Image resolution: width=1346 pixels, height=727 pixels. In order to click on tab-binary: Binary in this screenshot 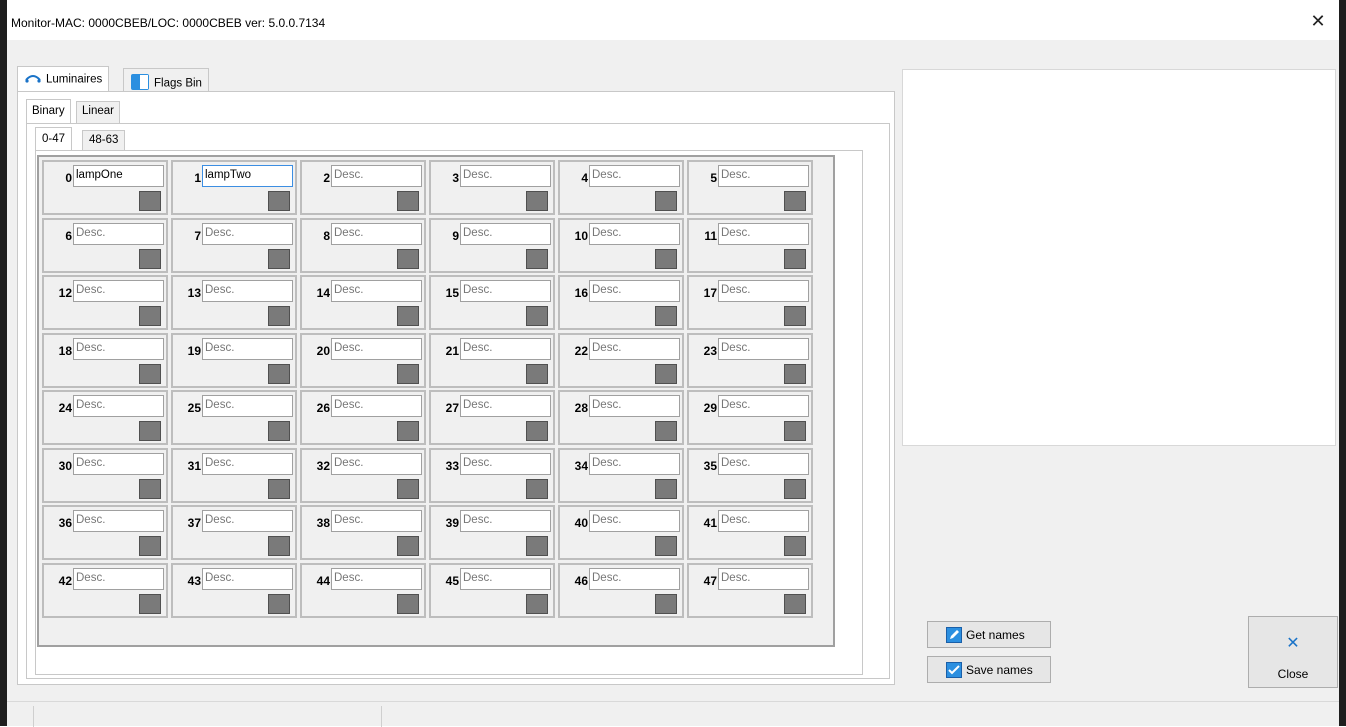, I will do `click(48, 111)`.